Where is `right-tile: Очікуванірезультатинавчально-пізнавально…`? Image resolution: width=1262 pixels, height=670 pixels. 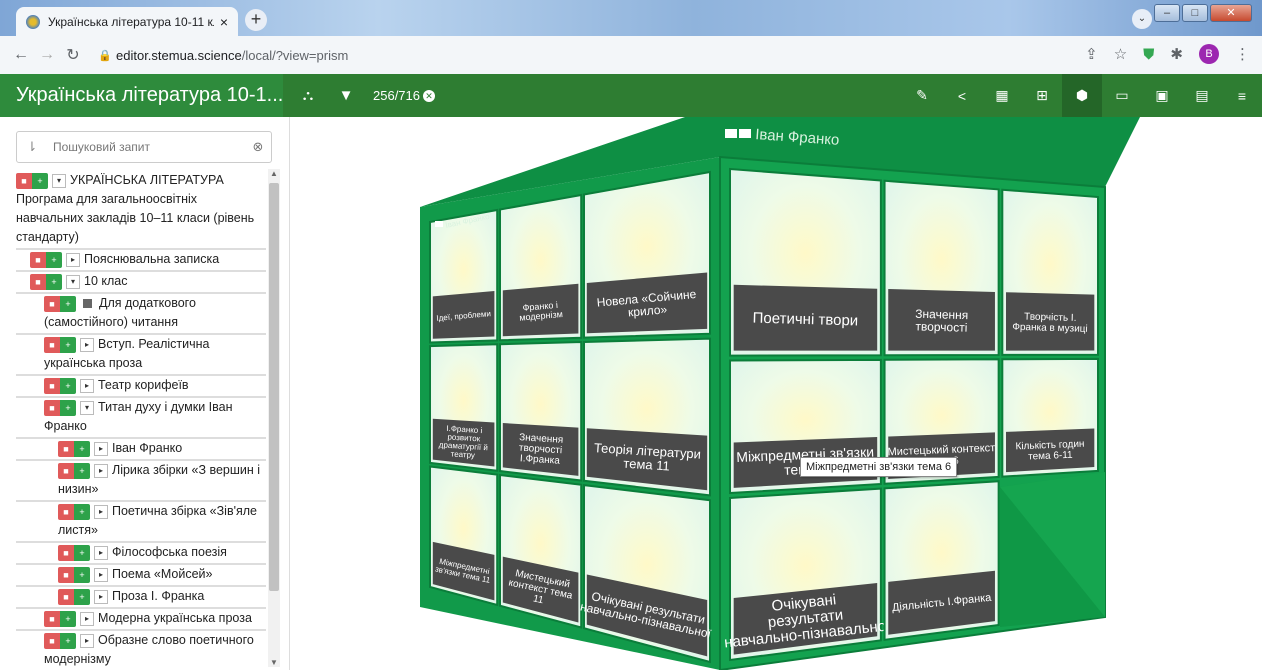 right-tile: Очікуванірезультатинавчально-пізнавально… is located at coordinates (806, 574).